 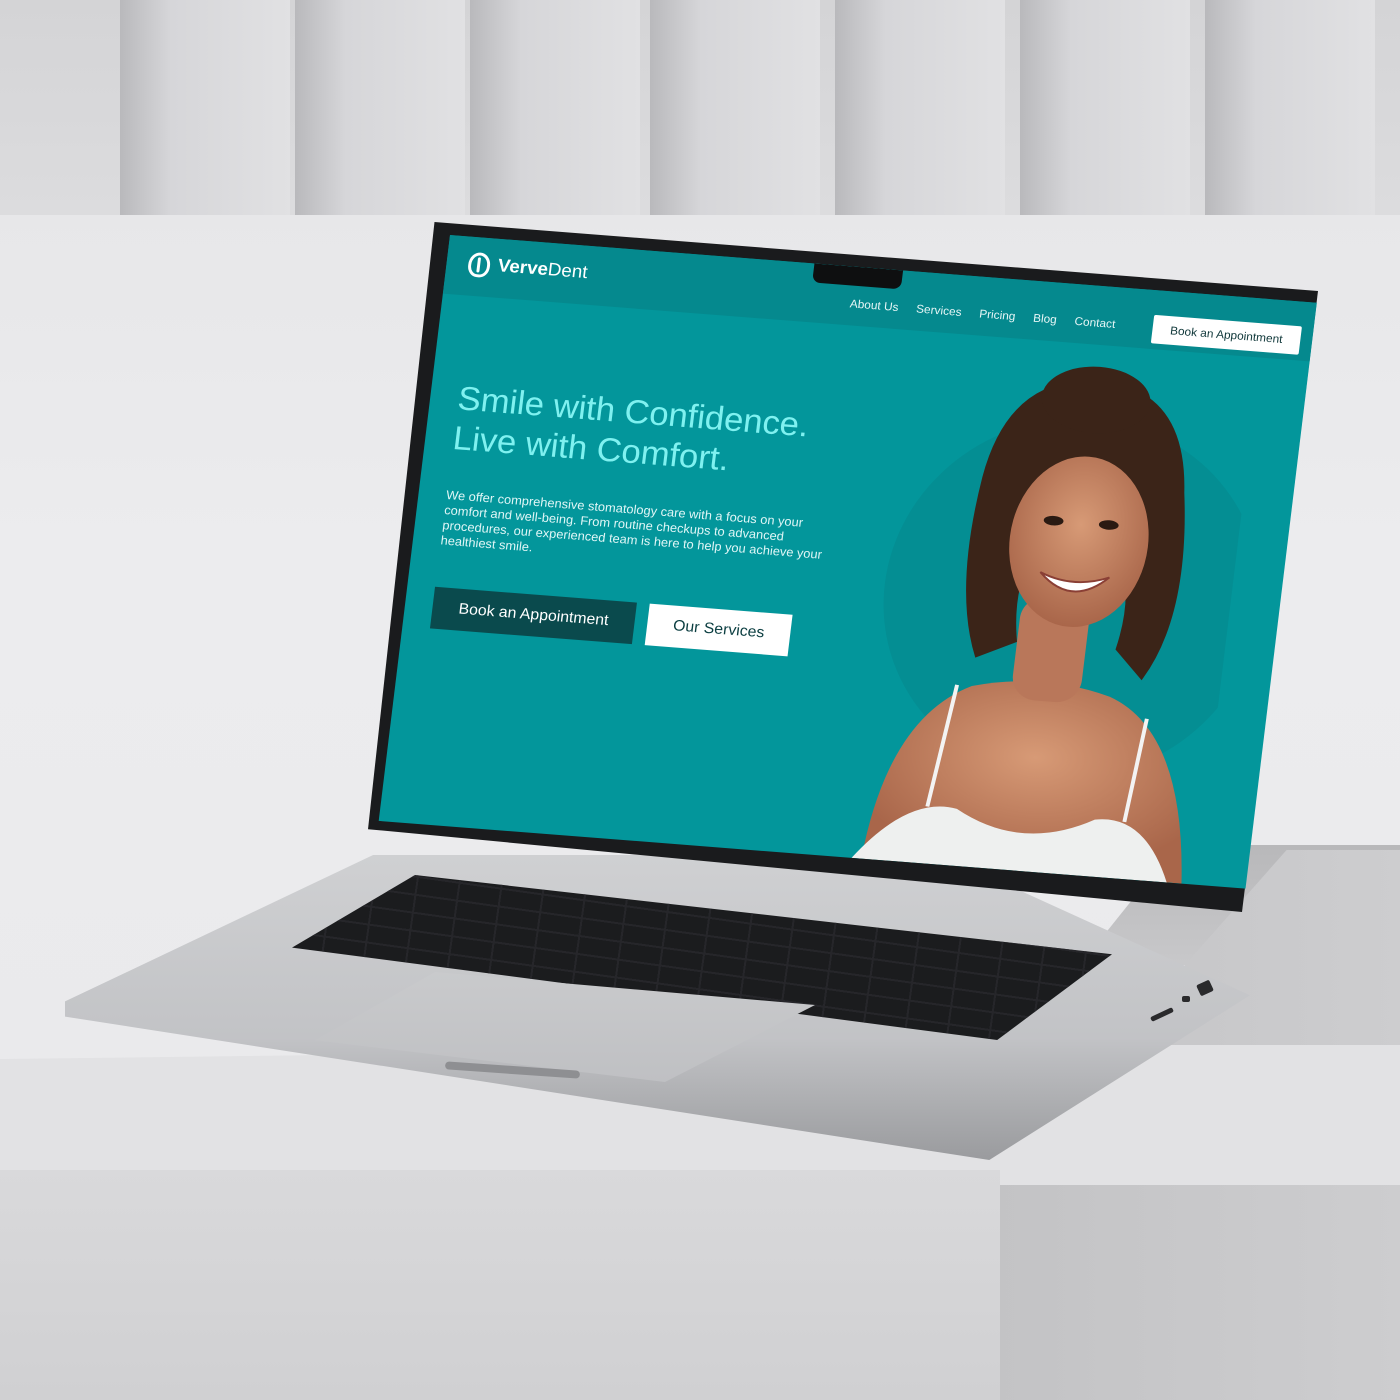 I want to click on pedestal-front, so click(x=500, y=1285).